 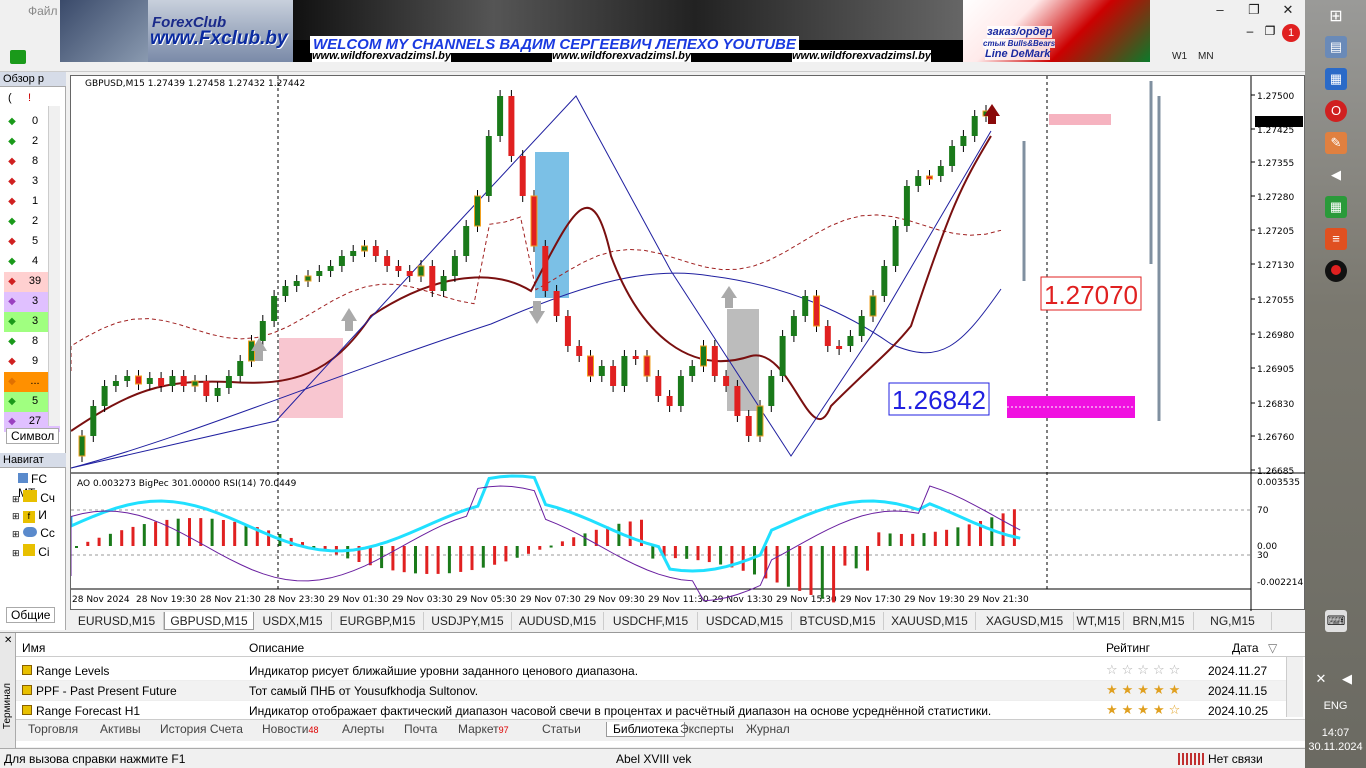 What do you see at coordinates (768, 729) in the screenshot?
I see `terminal-tab: Журнал` at bounding box center [768, 729].